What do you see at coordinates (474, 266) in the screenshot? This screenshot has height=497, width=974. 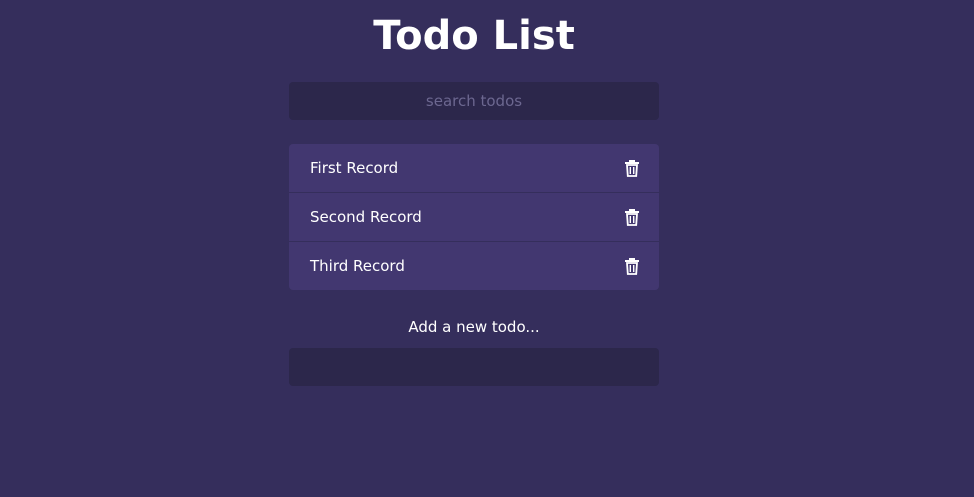 I see `todo-item-third: Third Record` at bounding box center [474, 266].